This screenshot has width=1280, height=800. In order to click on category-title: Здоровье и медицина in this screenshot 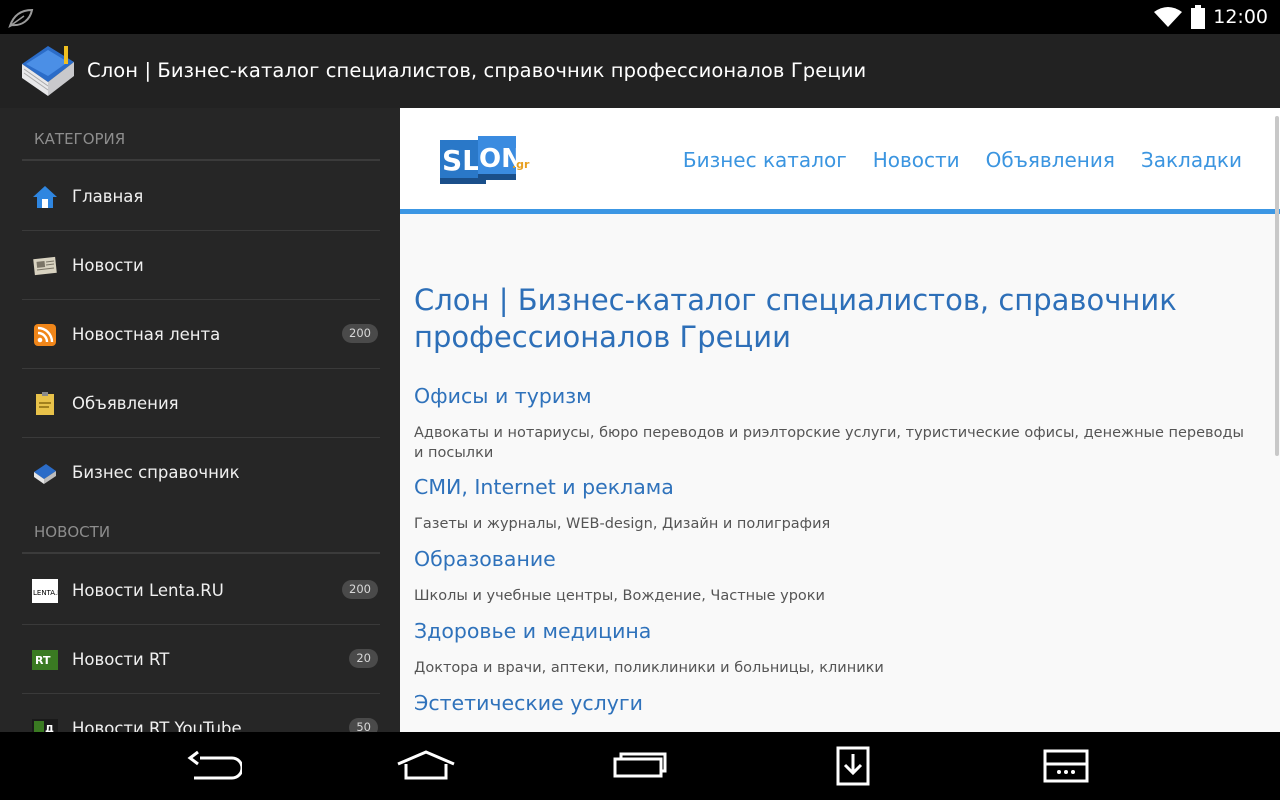, I will do `click(532, 631)`.